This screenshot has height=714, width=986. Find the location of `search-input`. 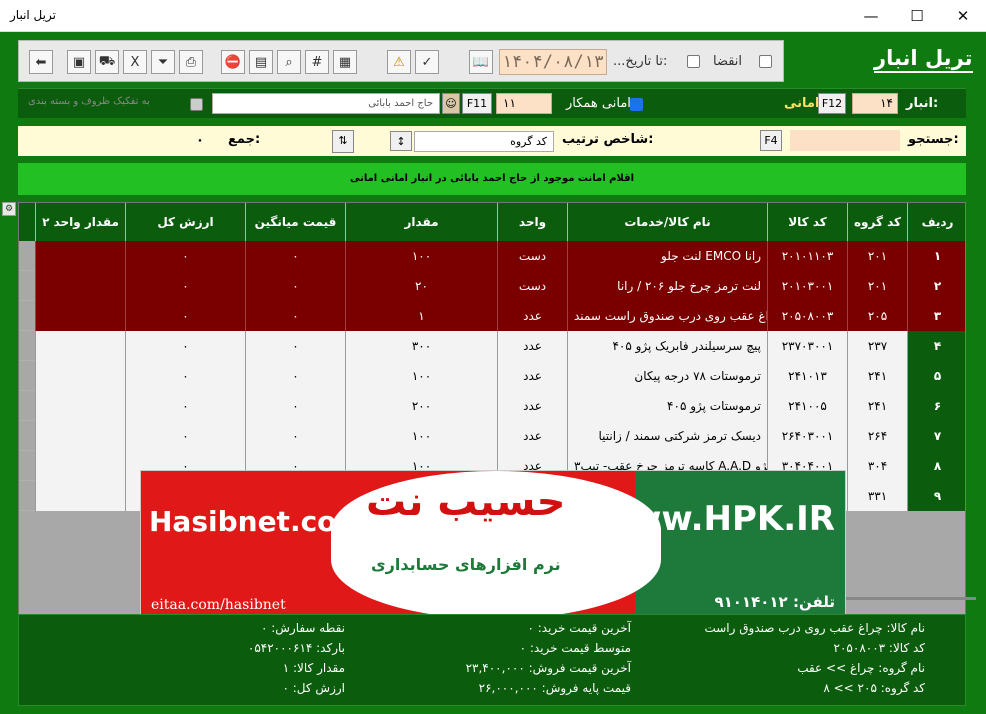

search-input is located at coordinates (845, 140).